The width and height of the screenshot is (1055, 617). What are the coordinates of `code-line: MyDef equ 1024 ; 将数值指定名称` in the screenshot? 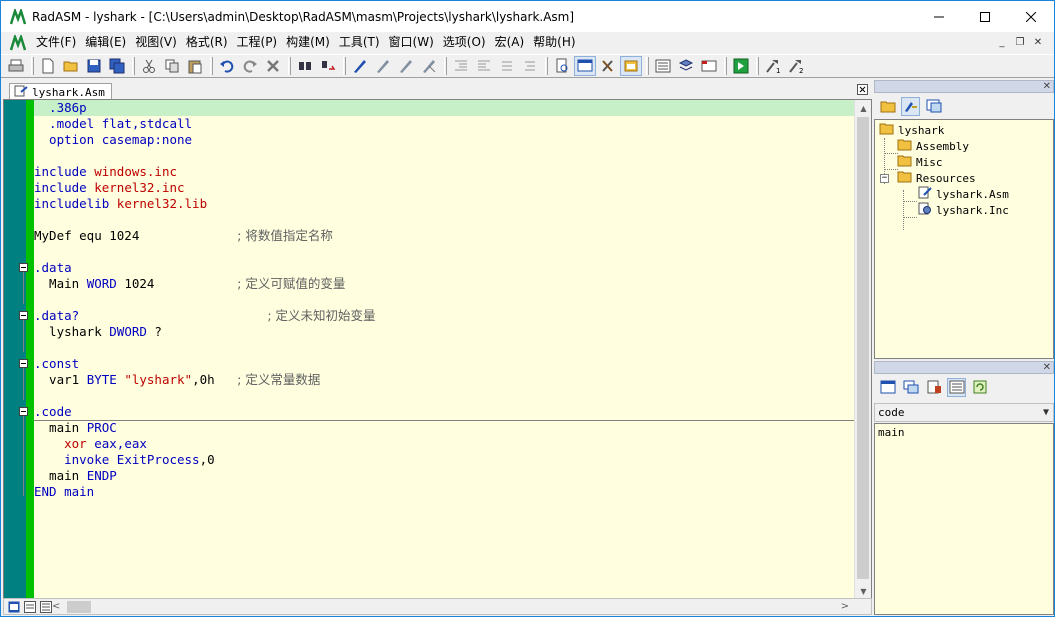 It's located at (183, 236).